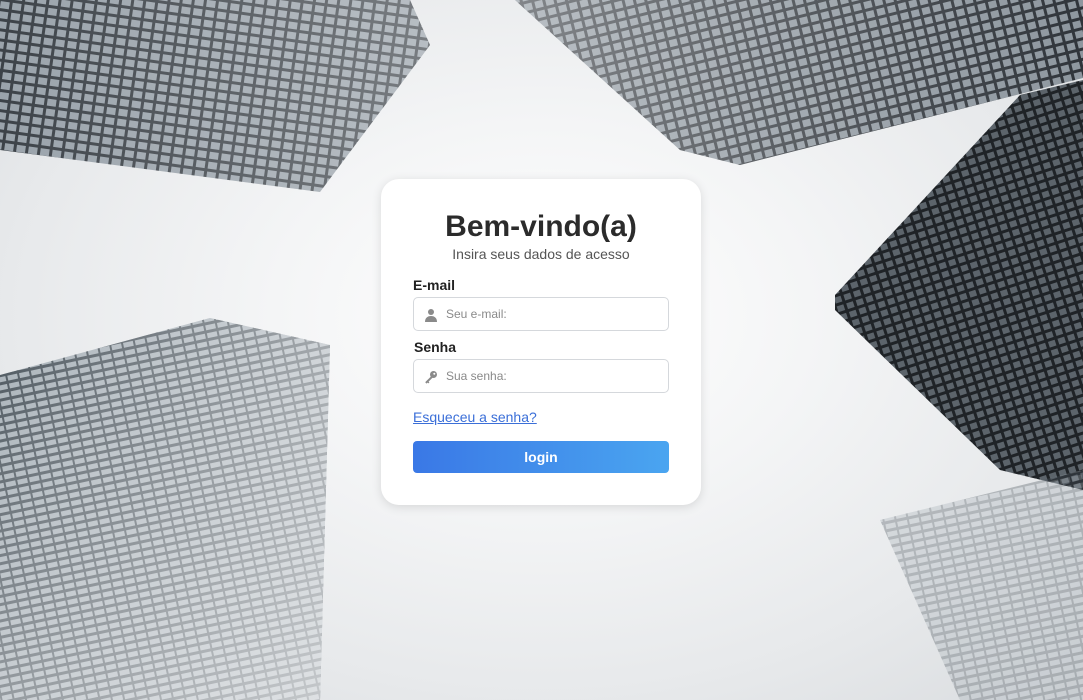 The width and height of the screenshot is (1083, 700). I want to click on user-icon, so click(431, 315).